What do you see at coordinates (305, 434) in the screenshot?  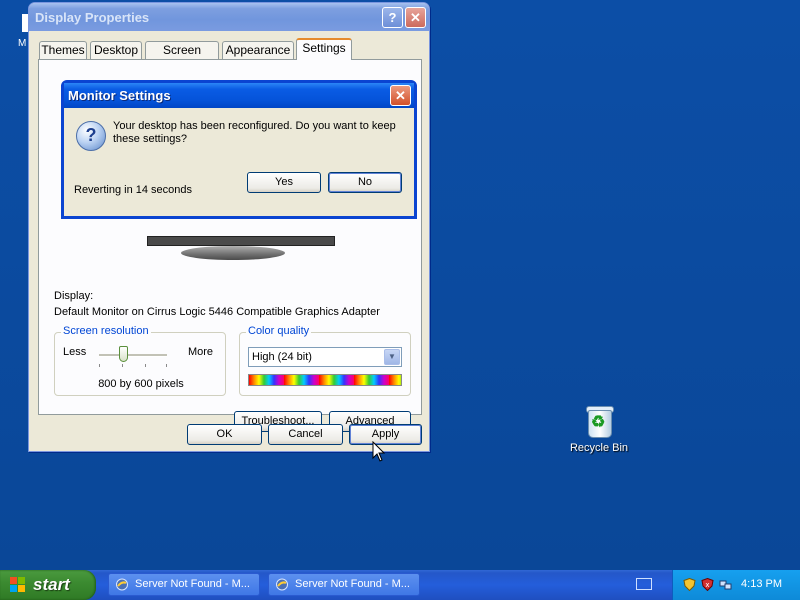 I see `cancel-button: Cancel` at bounding box center [305, 434].